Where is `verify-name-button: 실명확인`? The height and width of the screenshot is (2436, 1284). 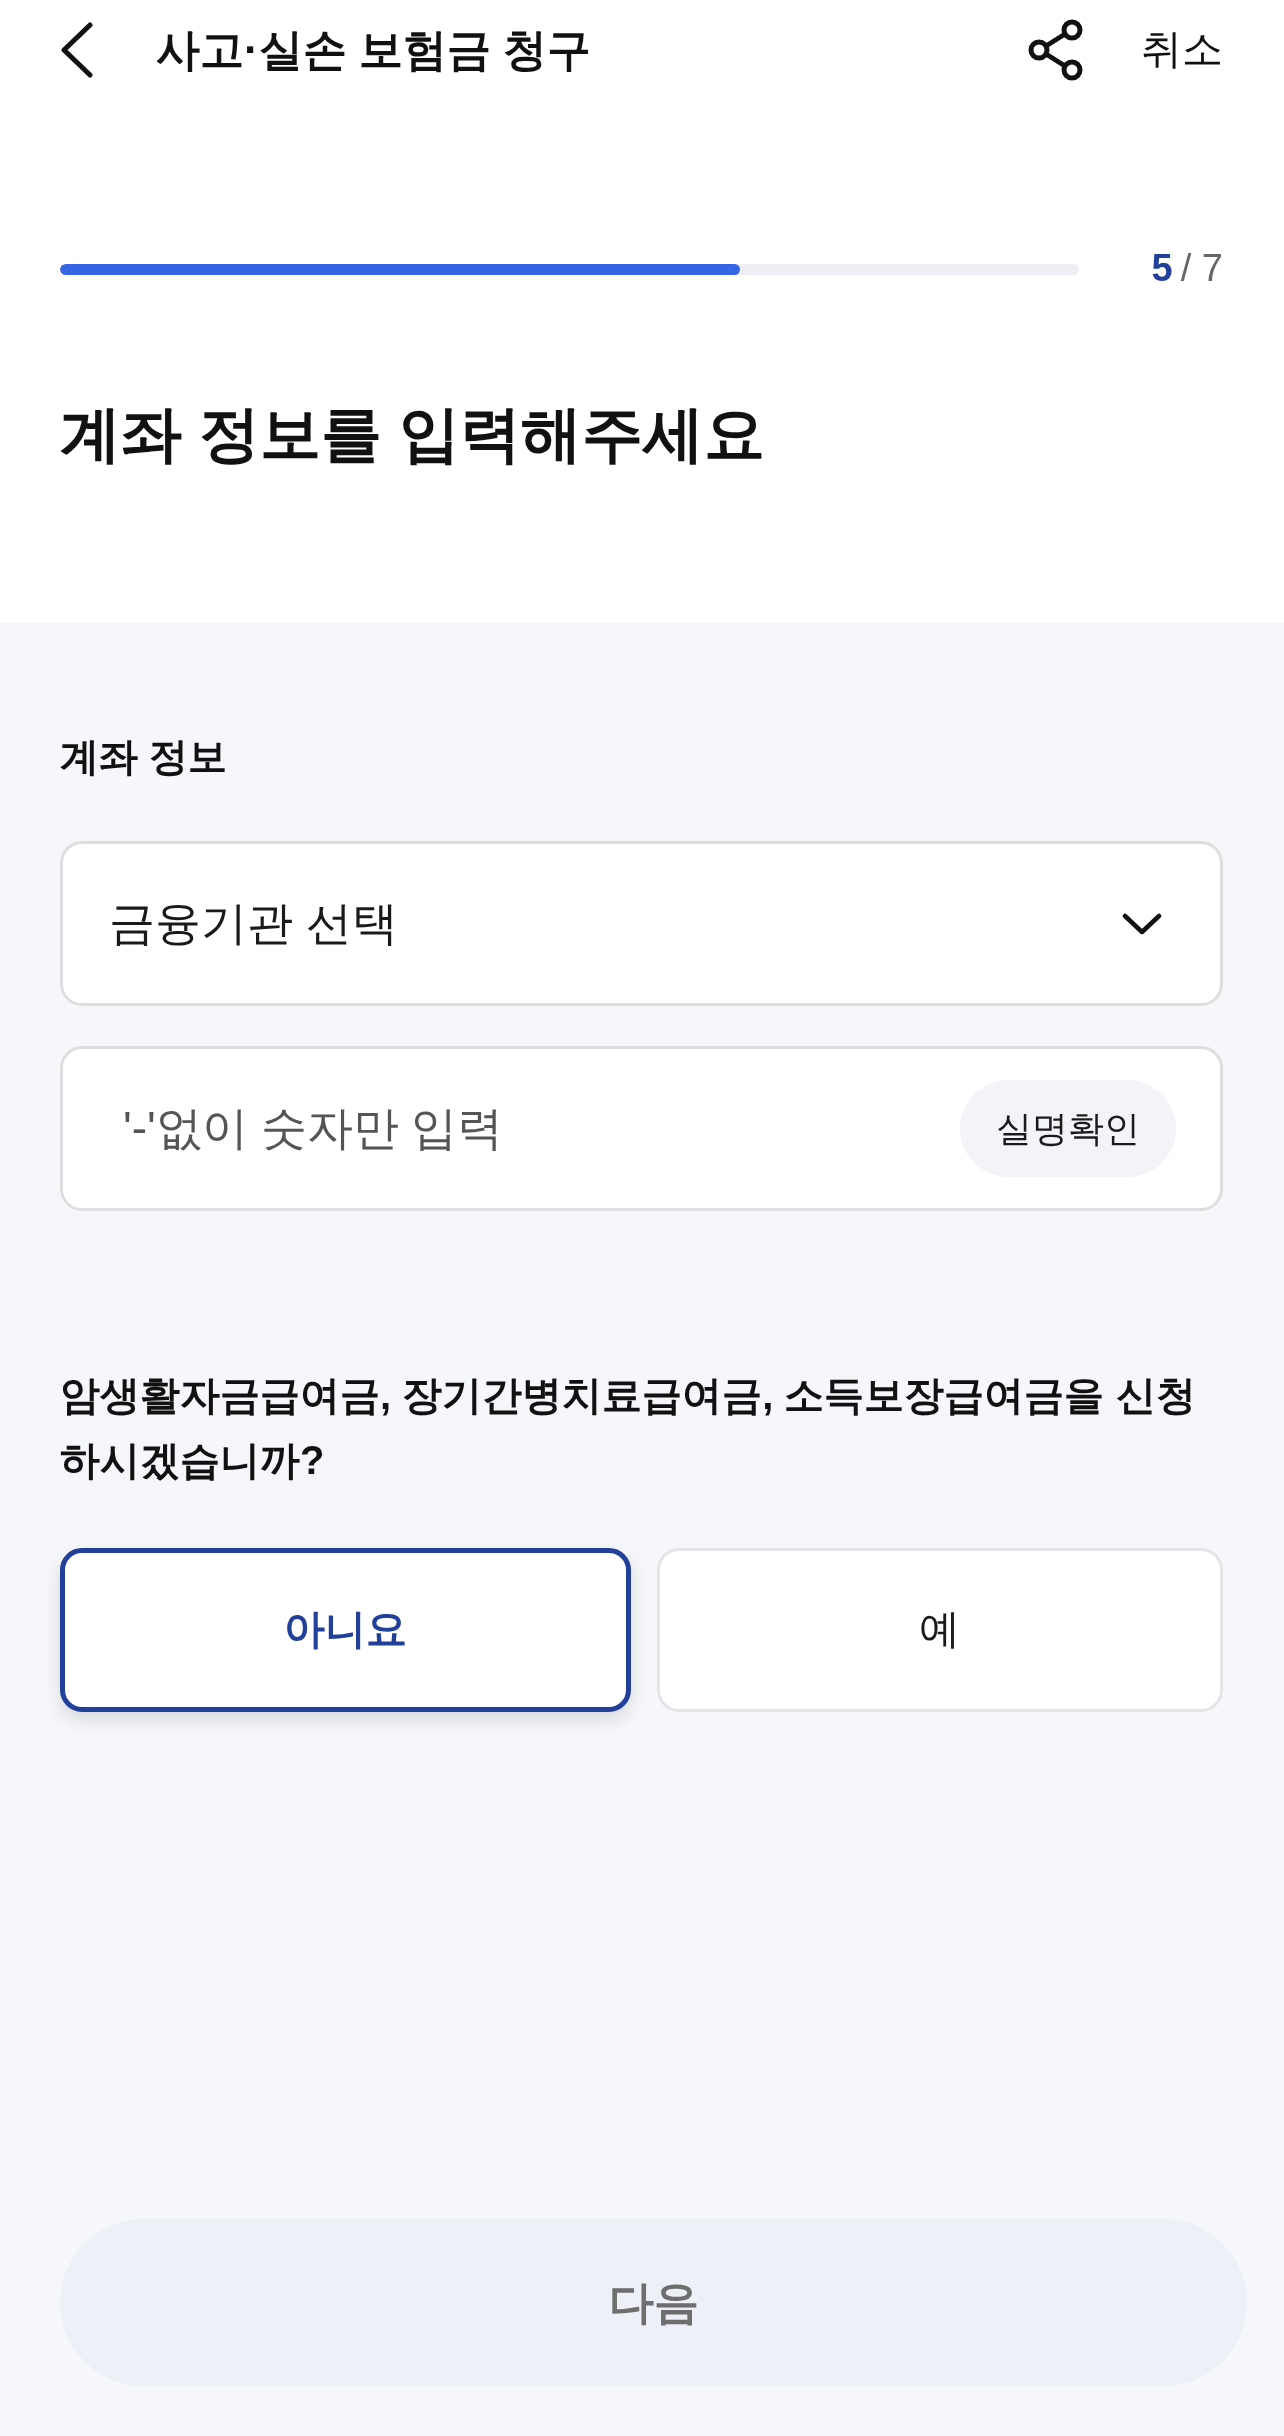
verify-name-button: 실명확인 is located at coordinates (1068, 1128).